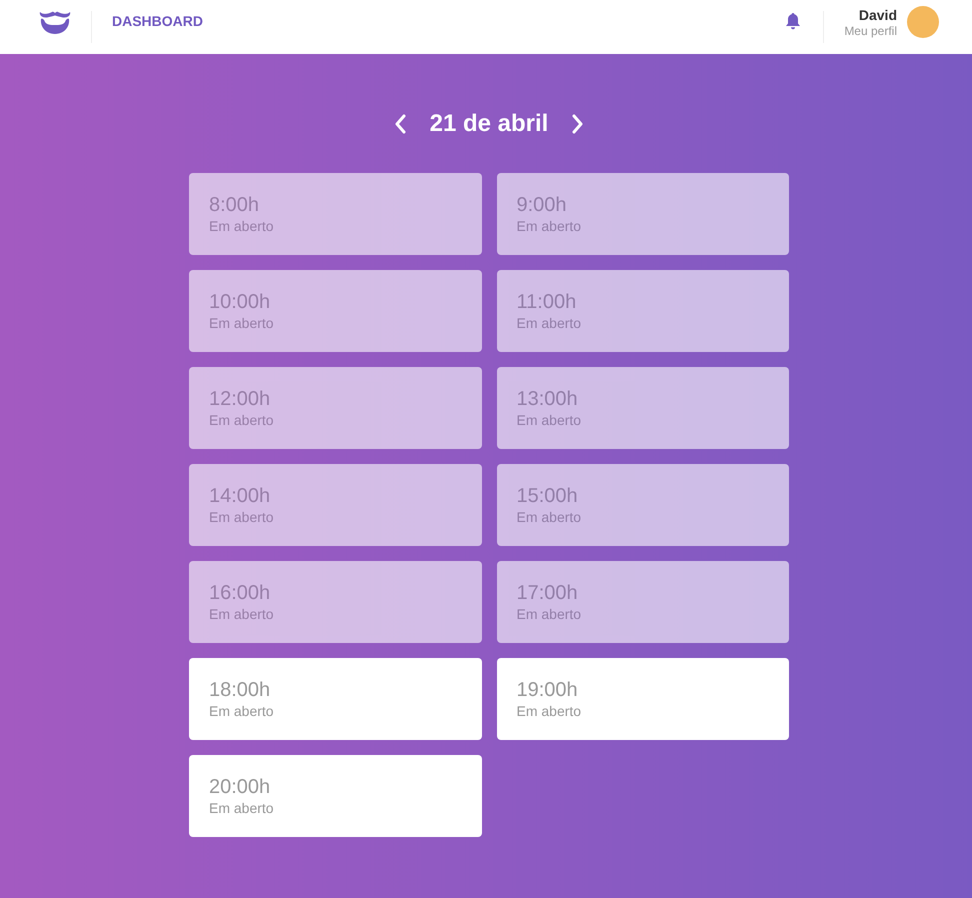  Describe the element at coordinates (240, 787) in the screenshot. I see `slot-time: 20:00h` at that location.